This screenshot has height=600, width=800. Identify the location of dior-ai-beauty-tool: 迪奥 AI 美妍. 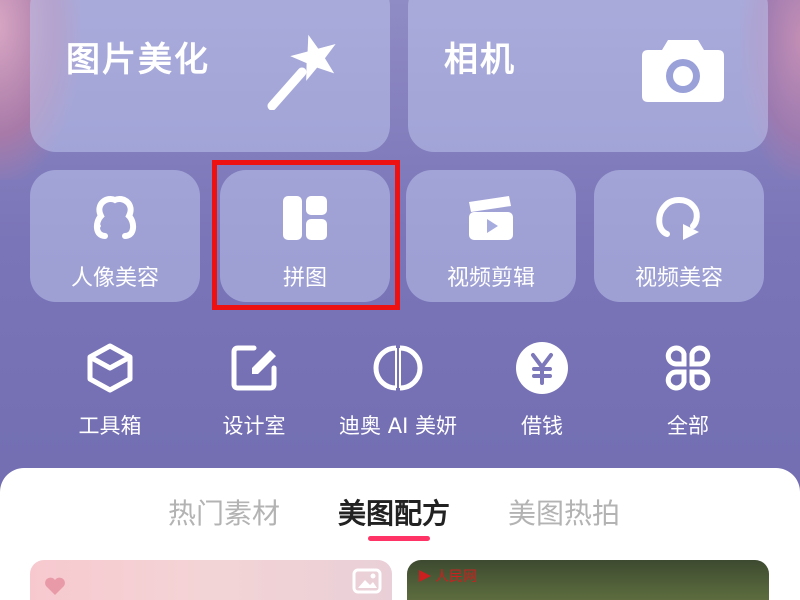
(398, 393).